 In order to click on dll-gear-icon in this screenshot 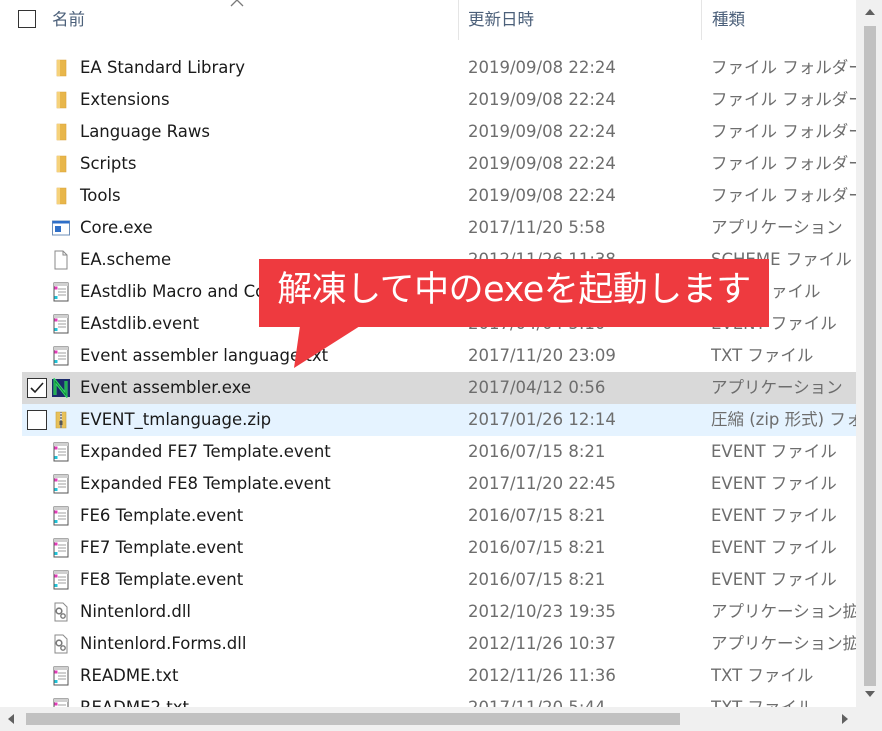, I will do `click(61, 612)`.